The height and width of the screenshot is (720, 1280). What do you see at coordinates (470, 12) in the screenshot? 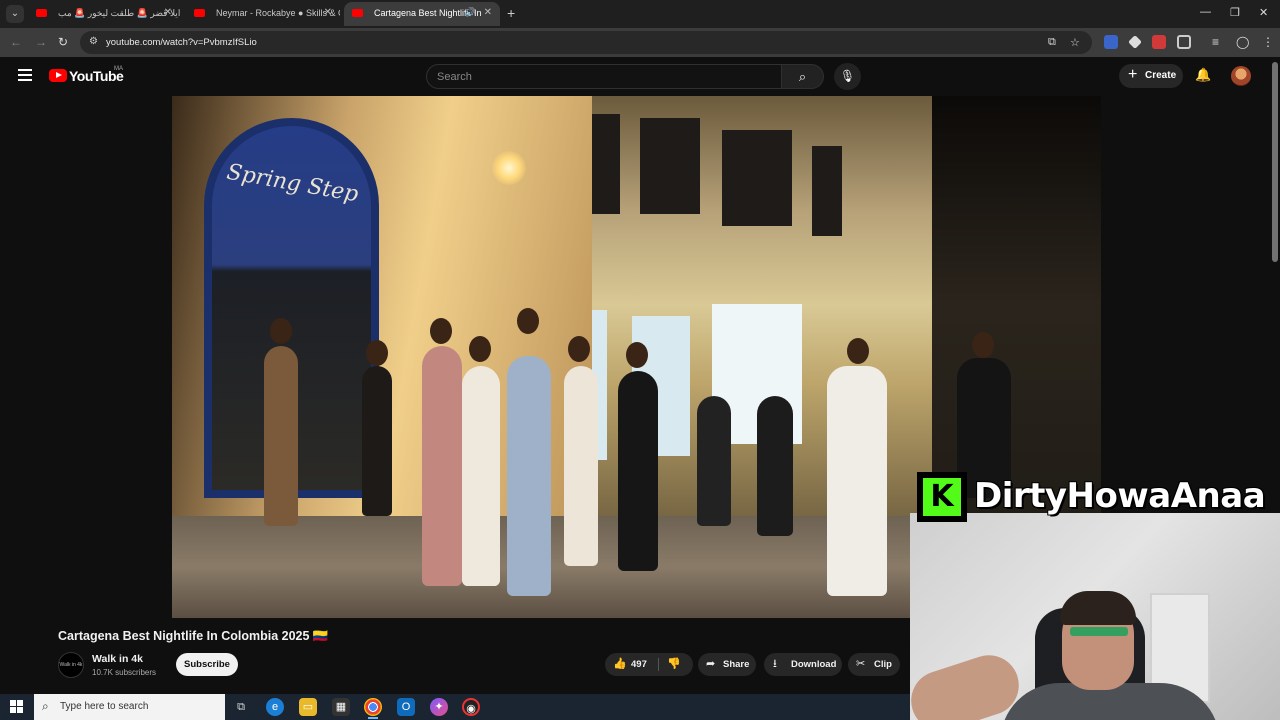
I see `speaker-icon: 🔊` at bounding box center [470, 12].